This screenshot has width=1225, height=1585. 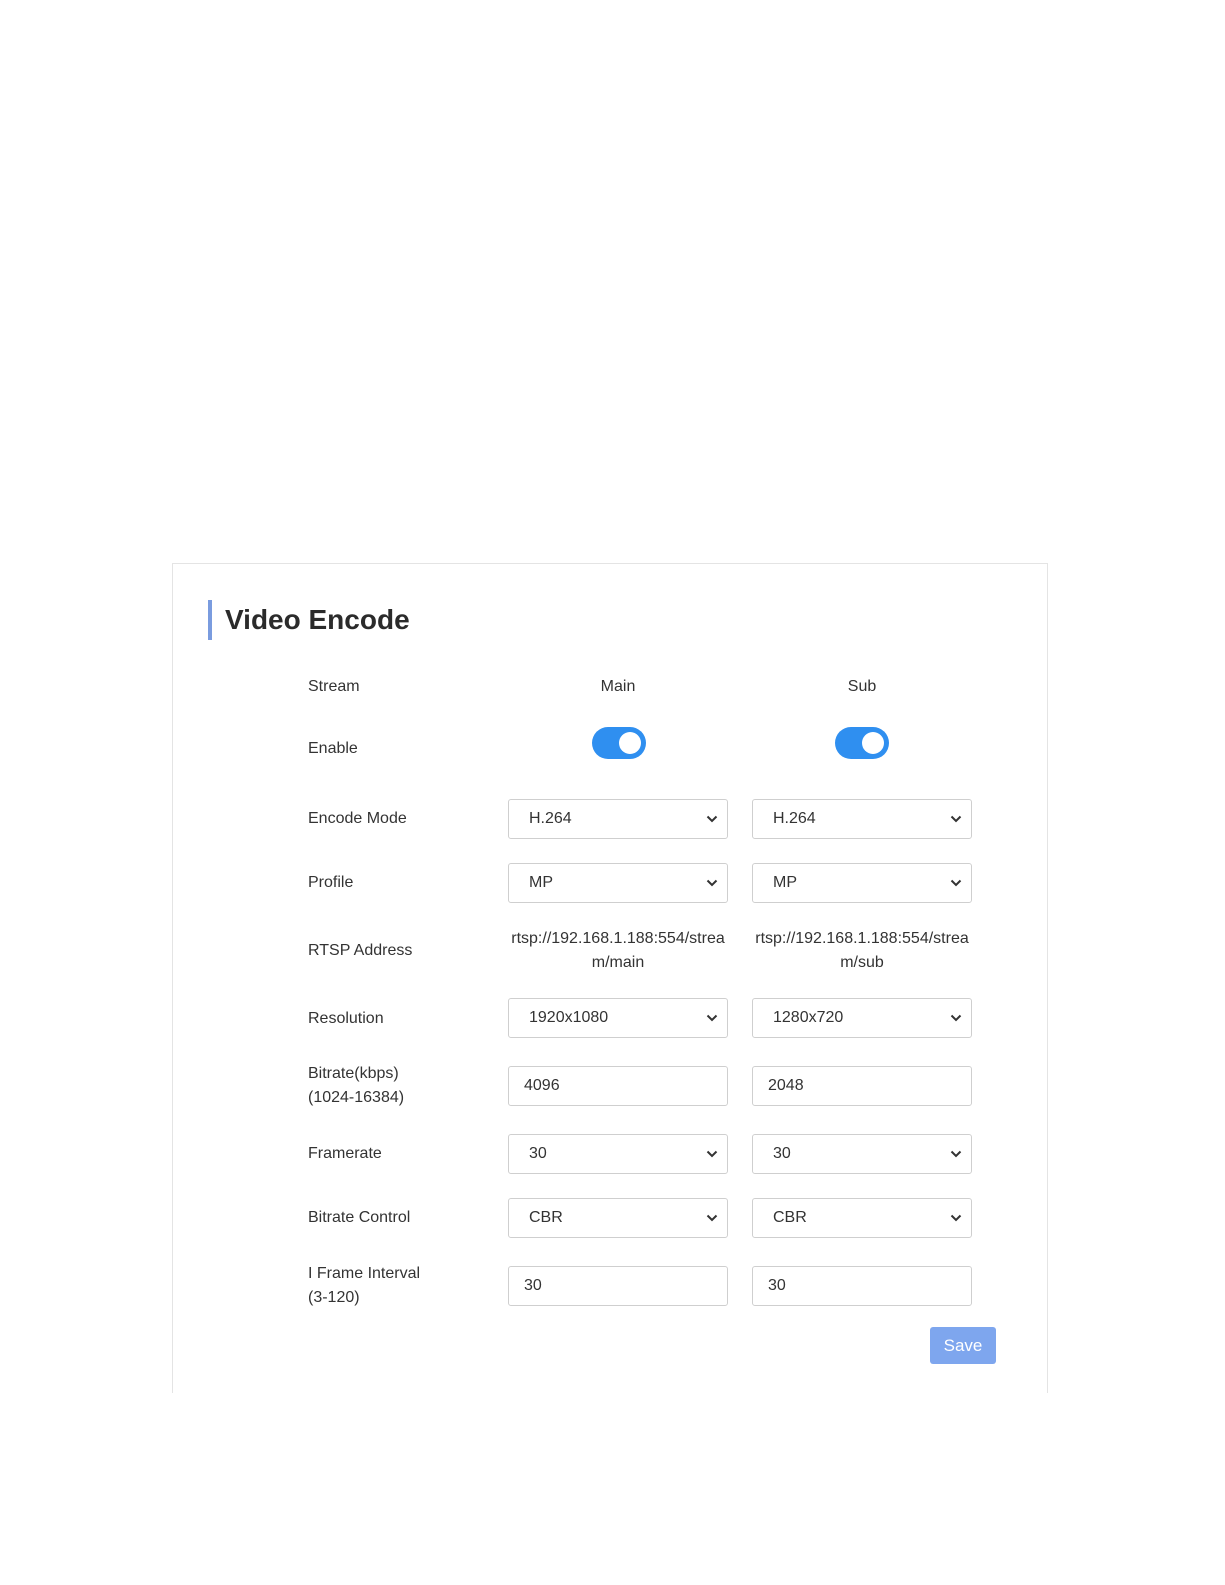 I want to click on main-bitrate-input: 4096, so click(x=618, y=1086).